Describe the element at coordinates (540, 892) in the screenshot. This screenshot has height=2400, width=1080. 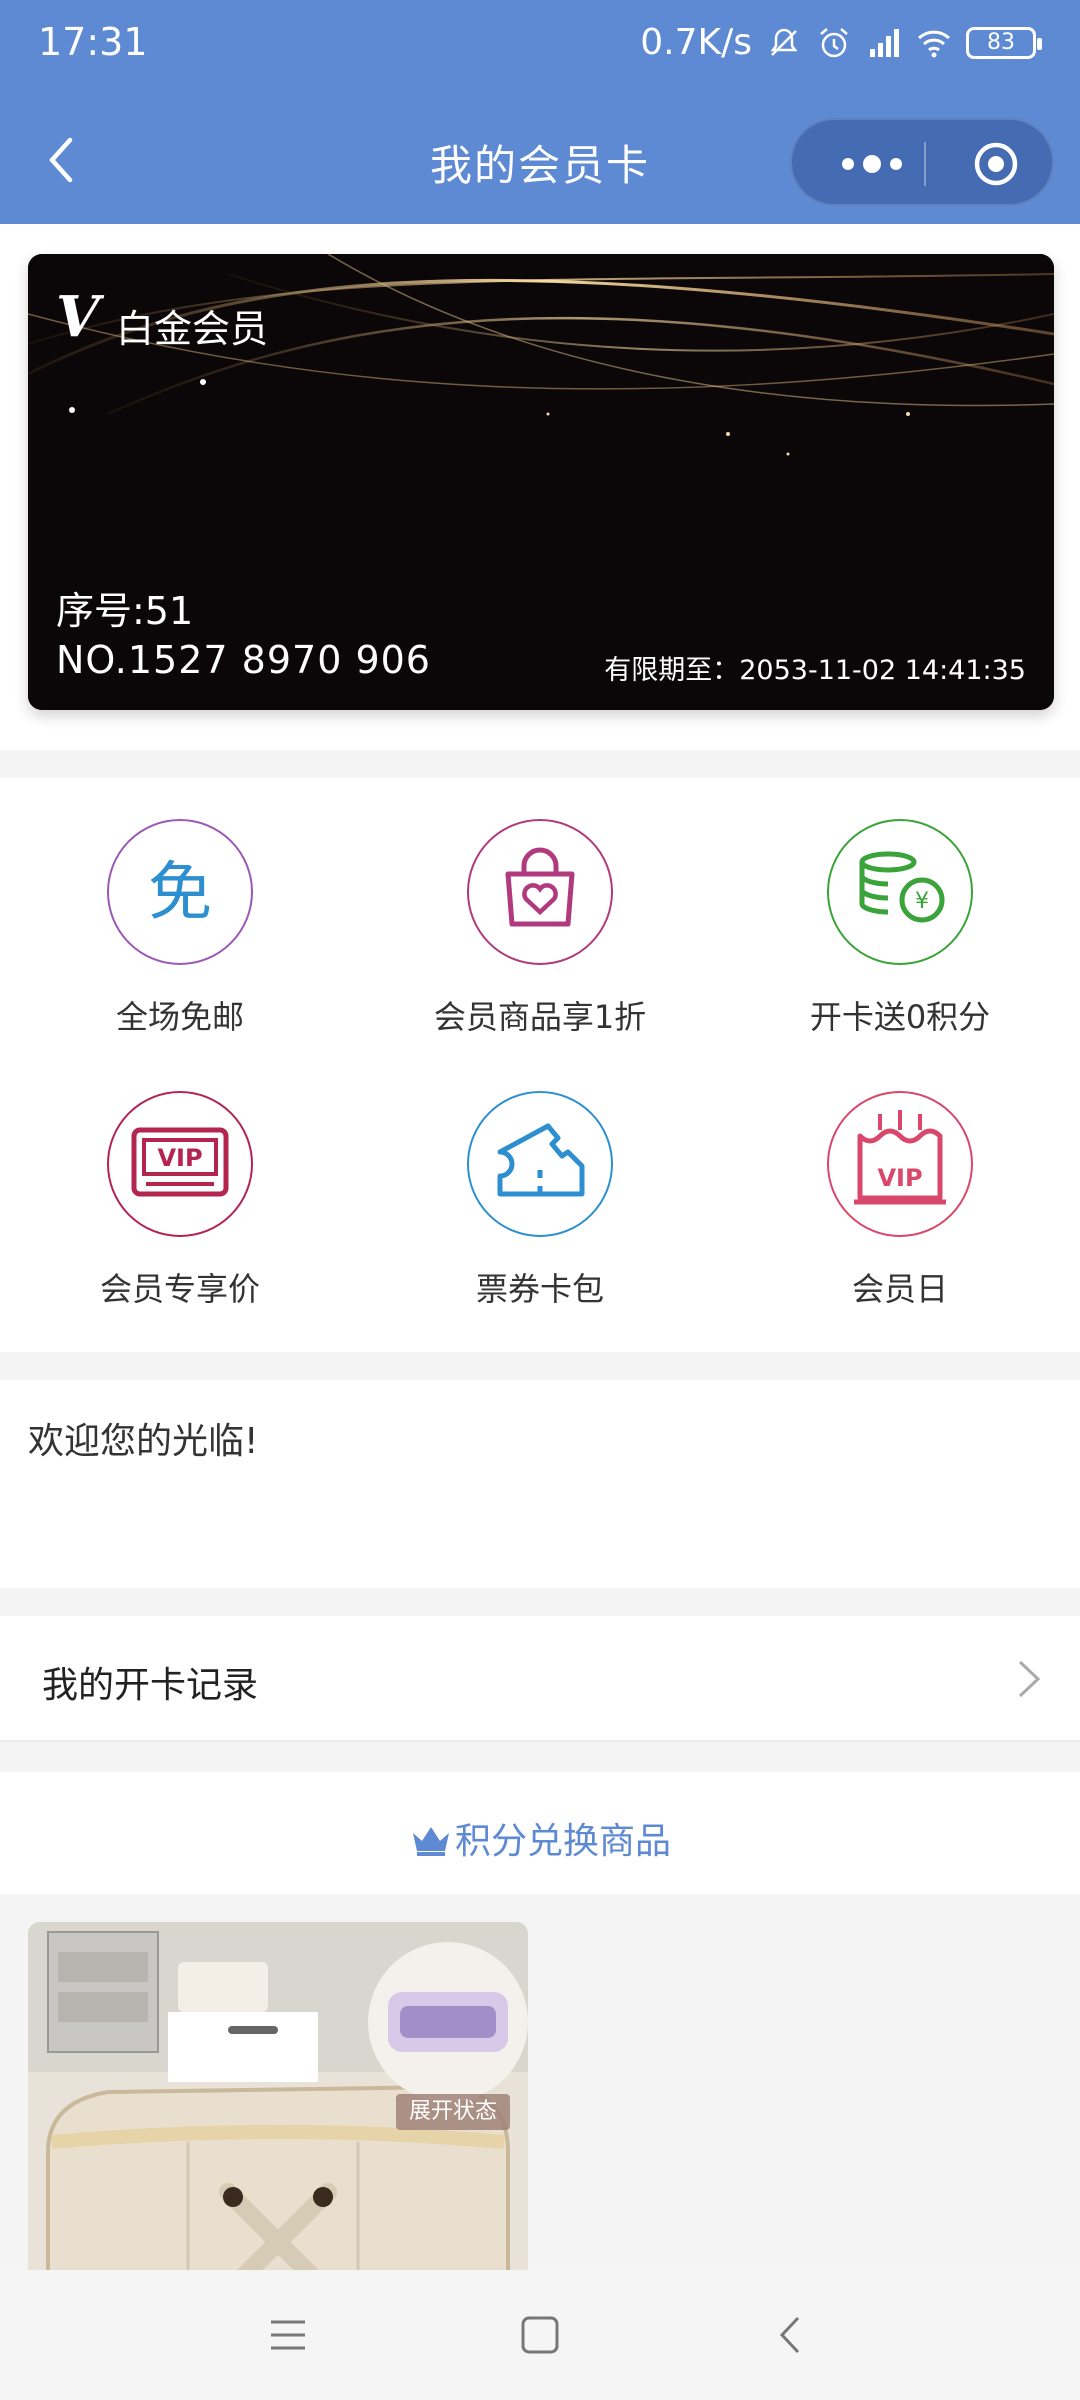
I see `shopping-bag-heart-icon` at that location.